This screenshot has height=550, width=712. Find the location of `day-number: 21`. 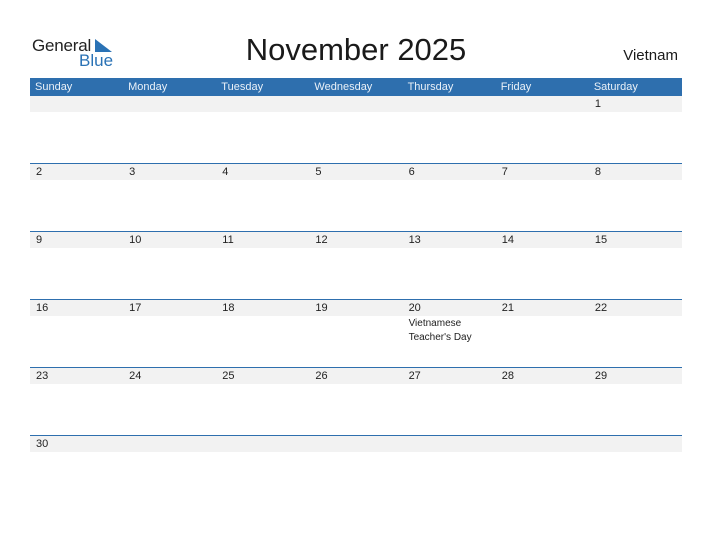

day-number: 21 is located at coordinates (542, 308).